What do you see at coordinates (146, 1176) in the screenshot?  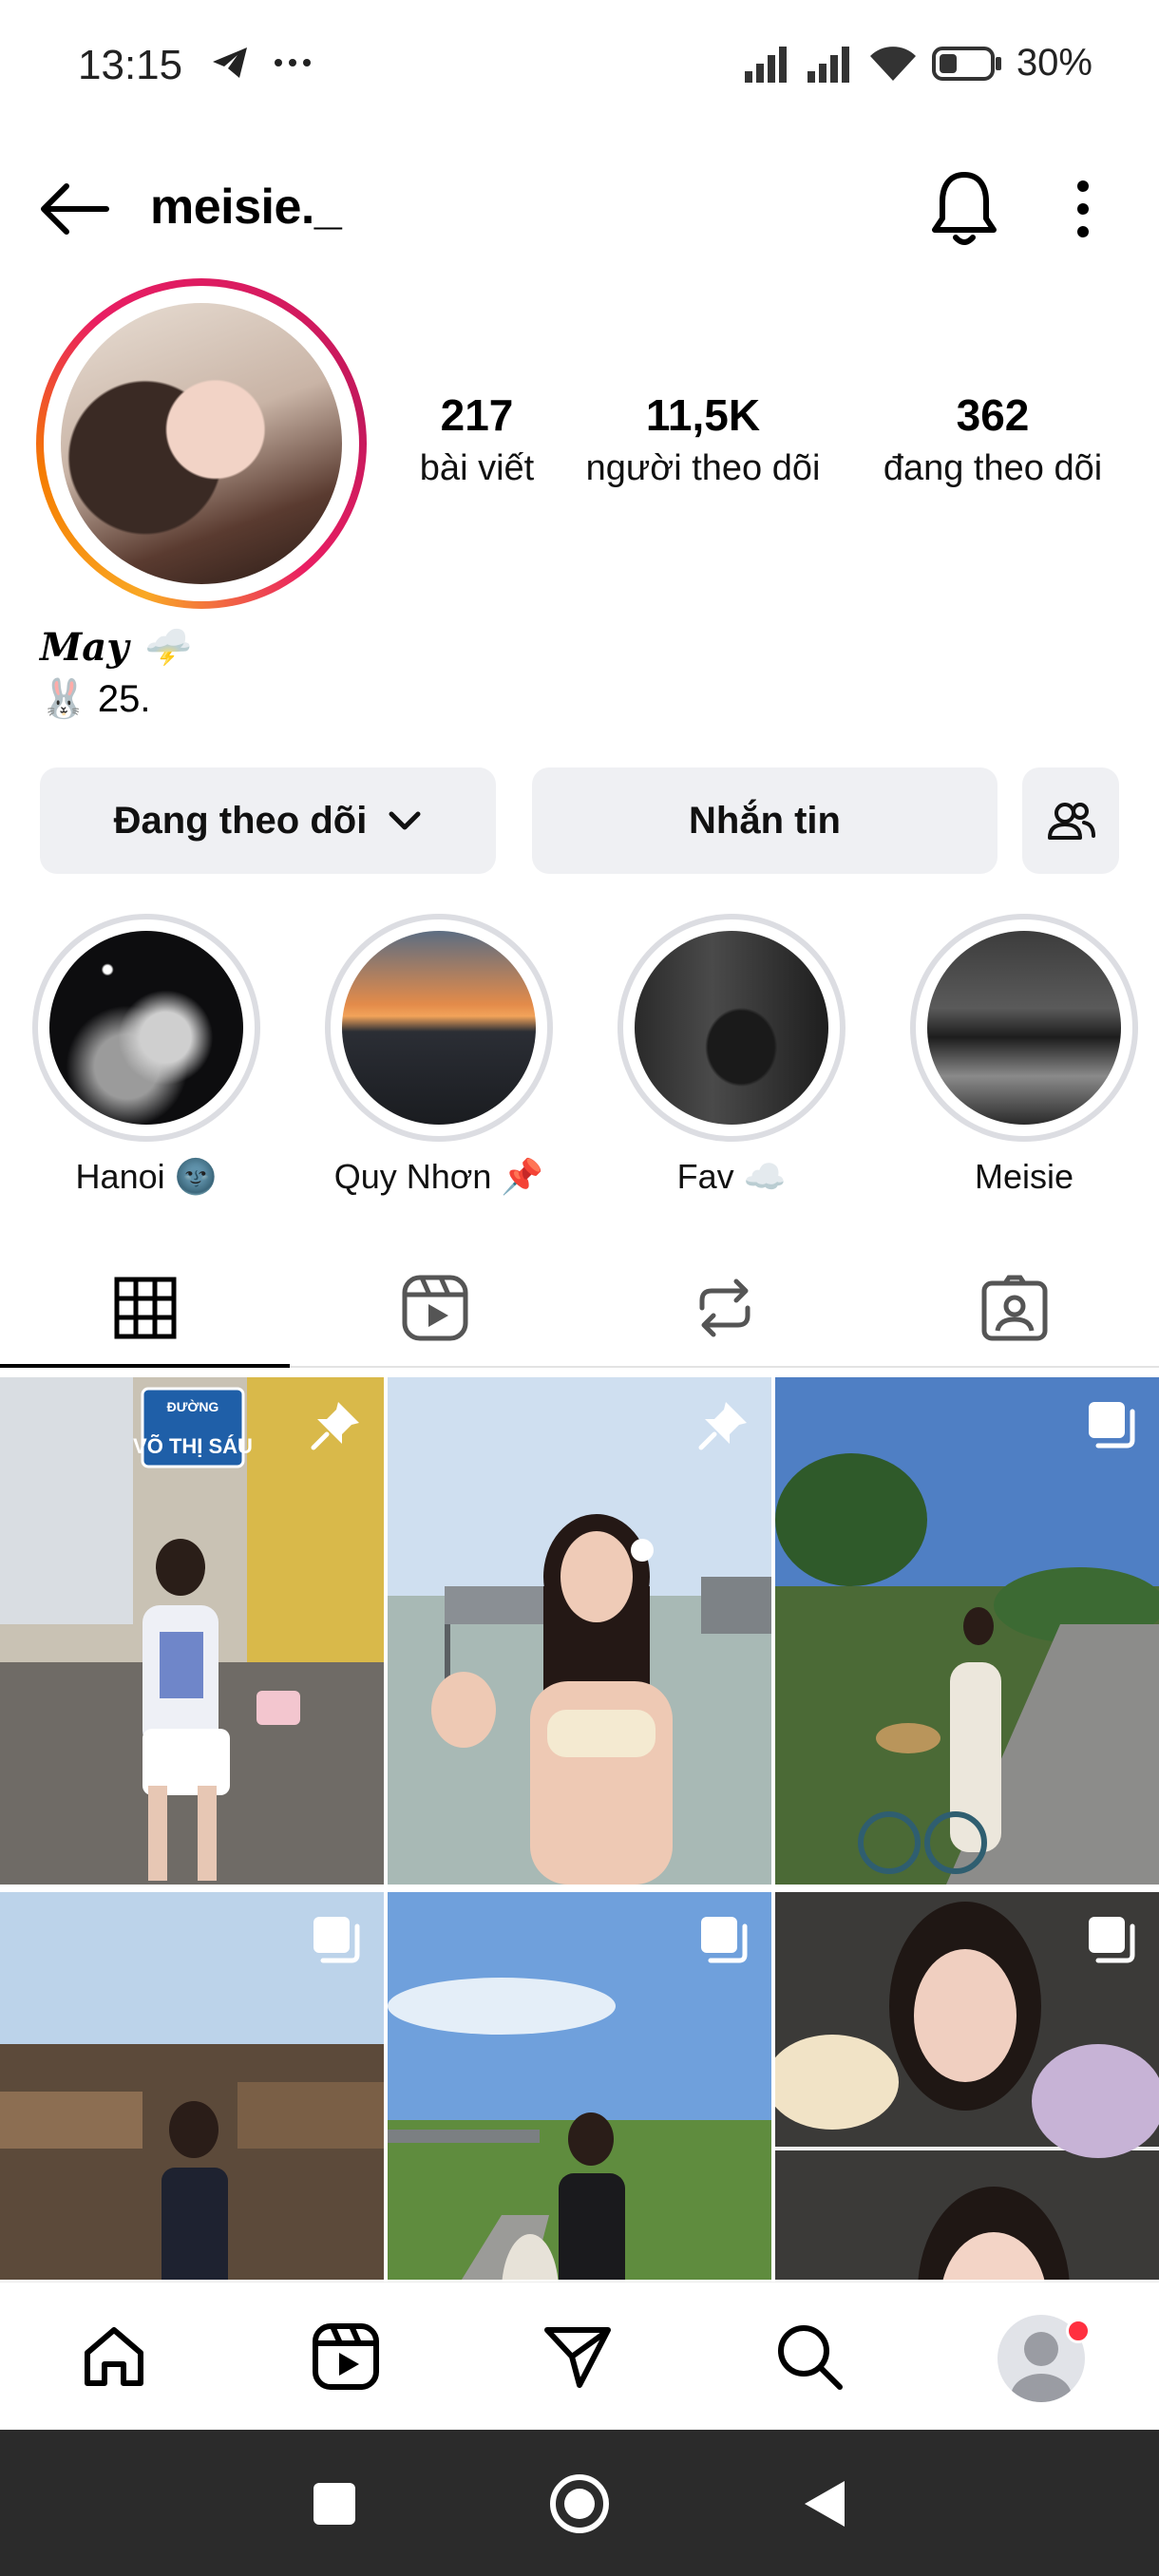 I see `highlight-label: Hanoi 🌚` at bounding box center [146, 1176].